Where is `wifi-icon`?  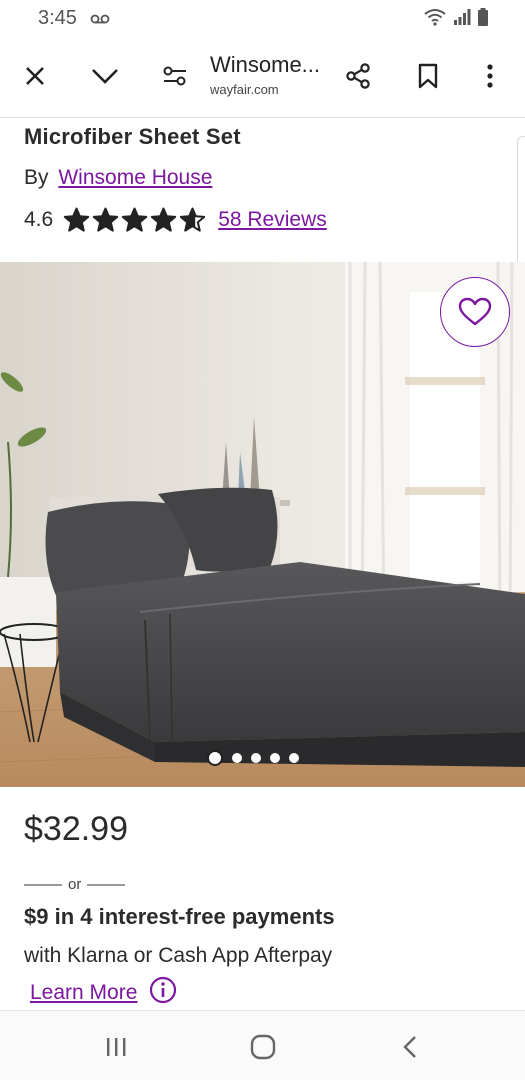
wifi-icon is located at coordinates (435, 19).